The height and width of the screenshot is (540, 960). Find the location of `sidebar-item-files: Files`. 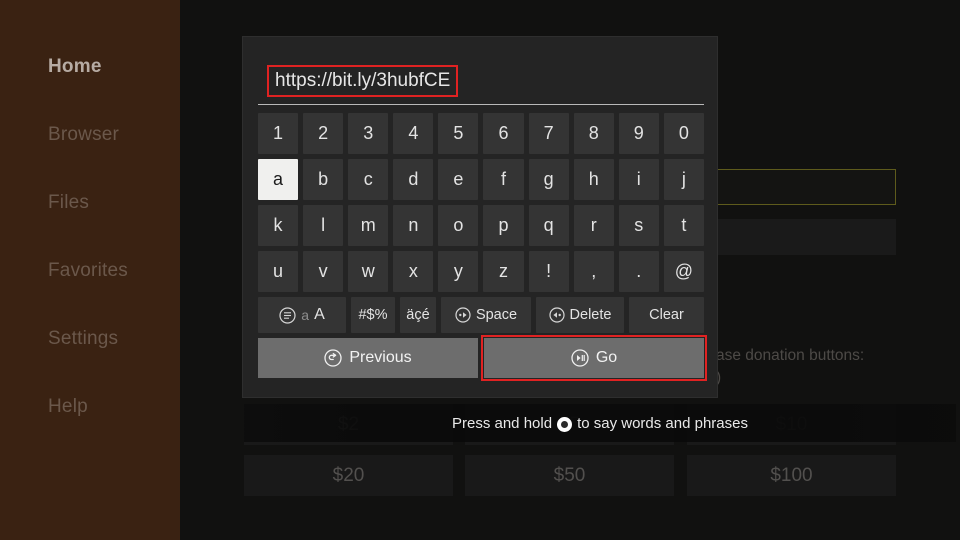

sidebar-item-files: Files is located at coordinates (90, 203).